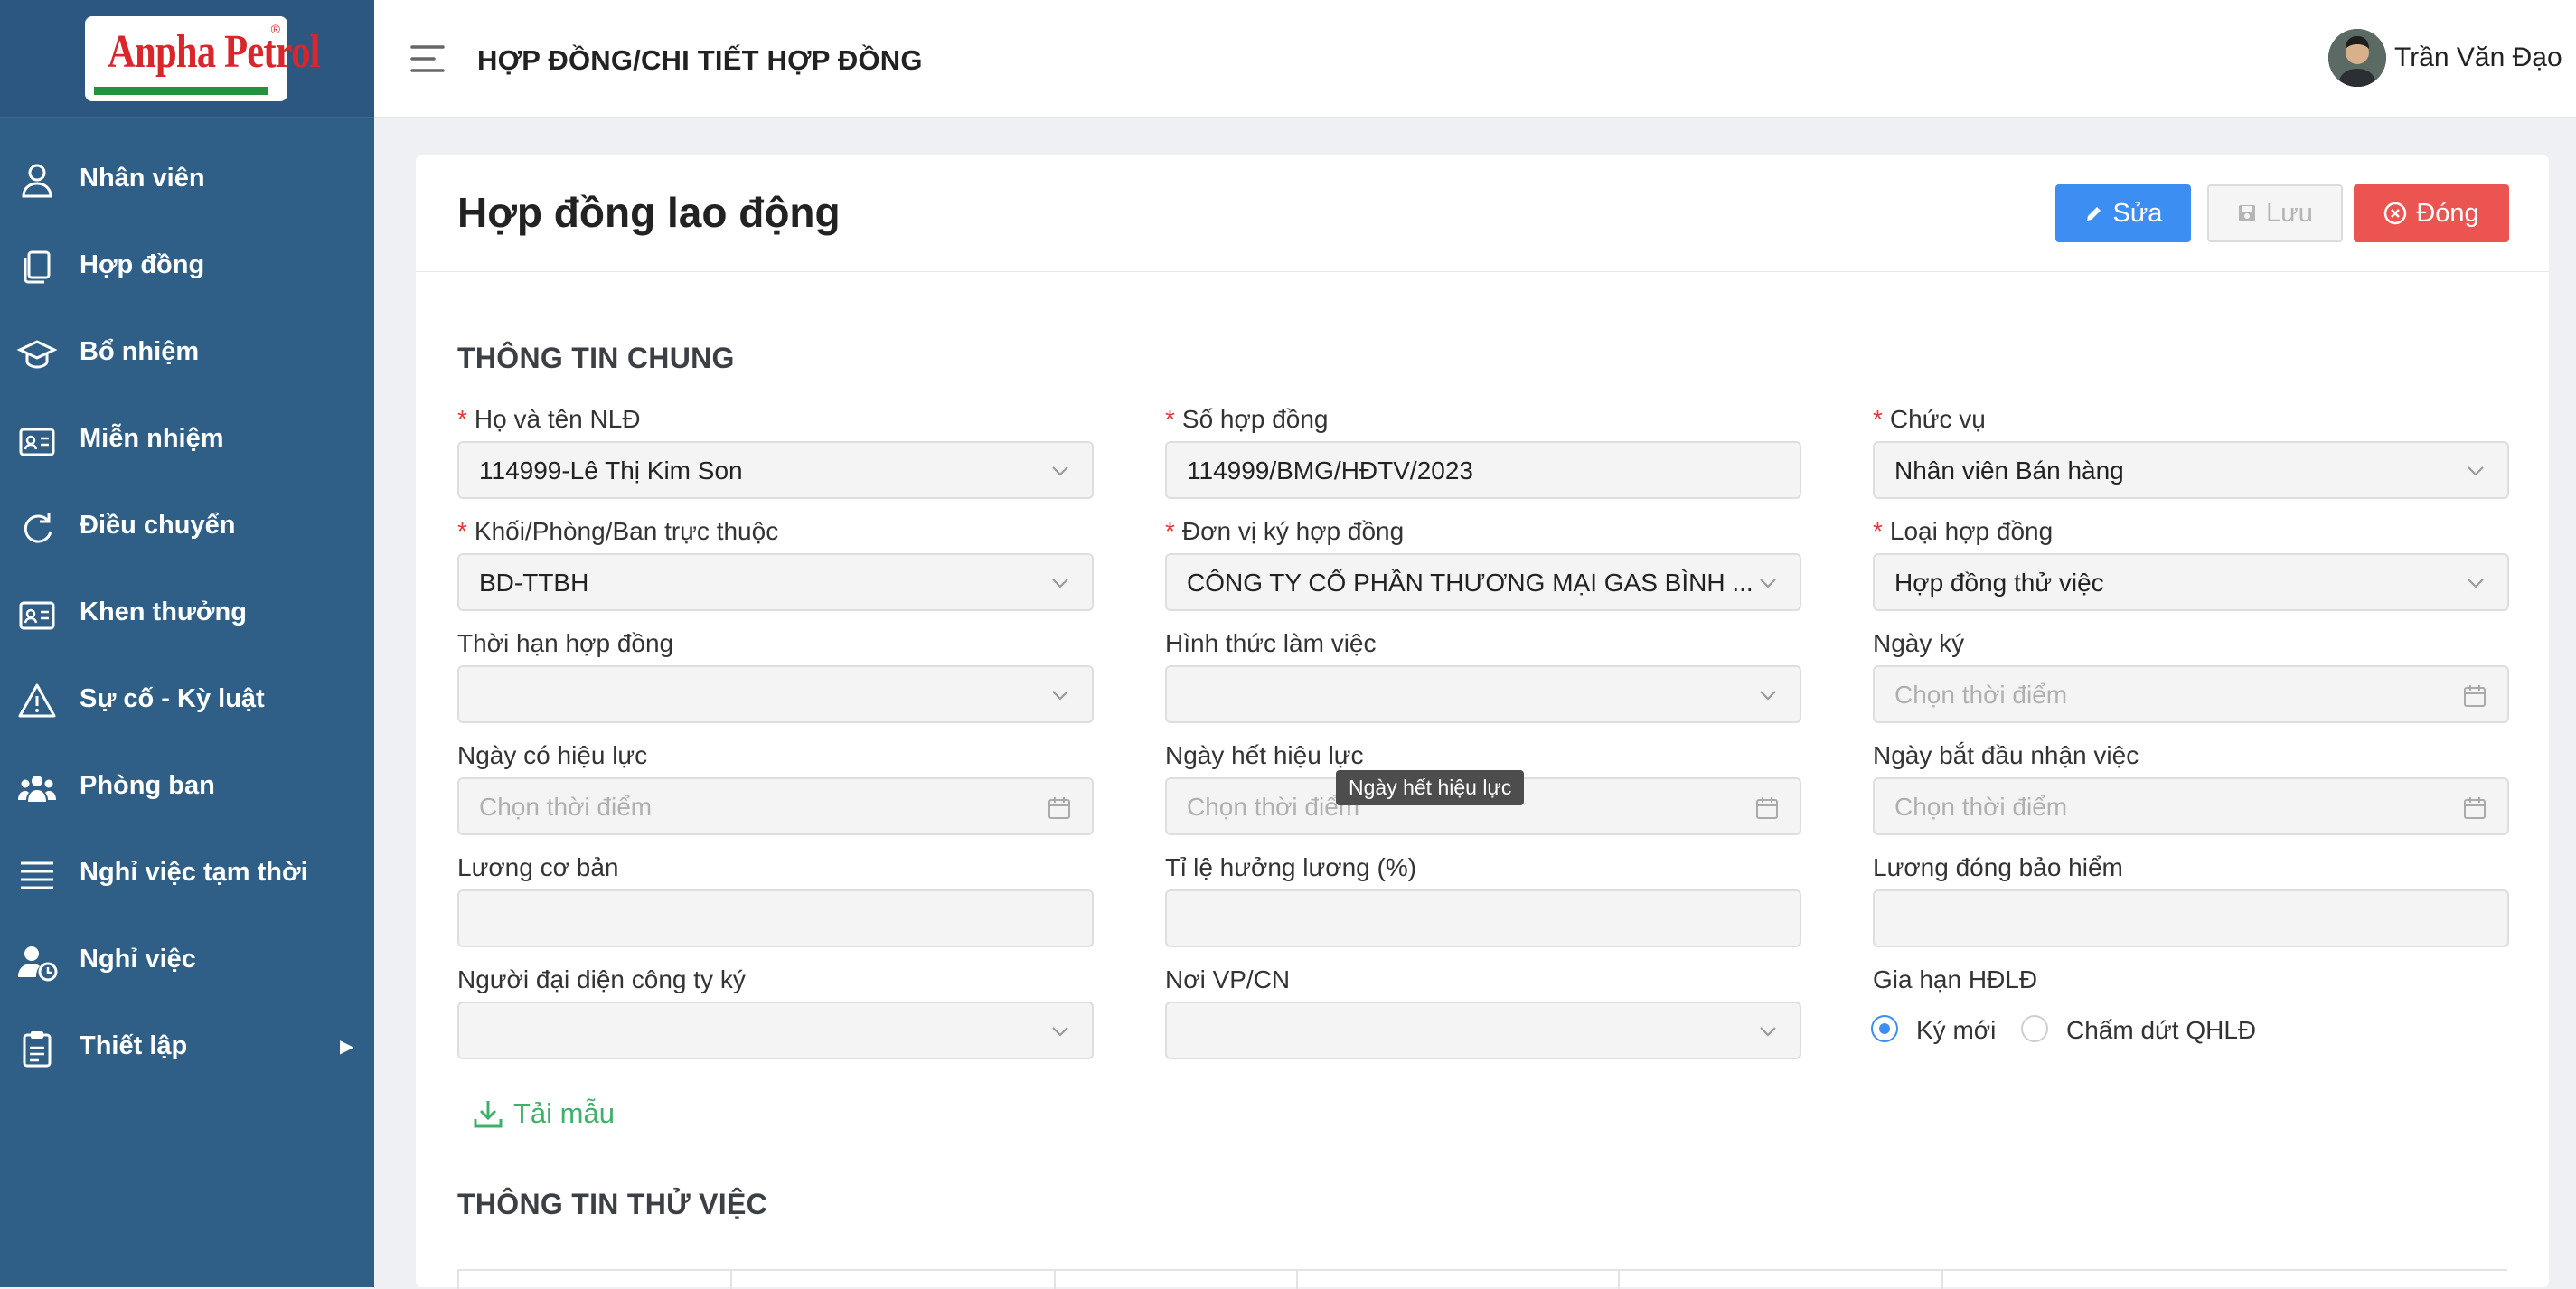  What do you see at coordinates (775, 694) in the screenshot?
I see `term-select` at bounding box center [775, 694].